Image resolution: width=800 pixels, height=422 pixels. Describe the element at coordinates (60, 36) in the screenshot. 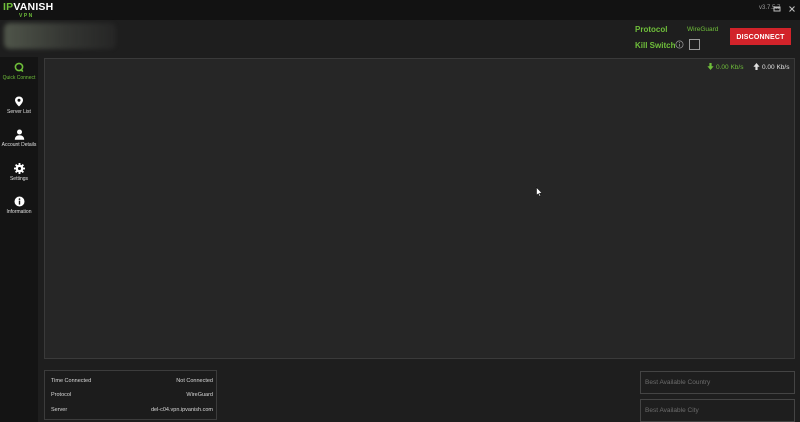

I see `blurred-location-info` at that location.